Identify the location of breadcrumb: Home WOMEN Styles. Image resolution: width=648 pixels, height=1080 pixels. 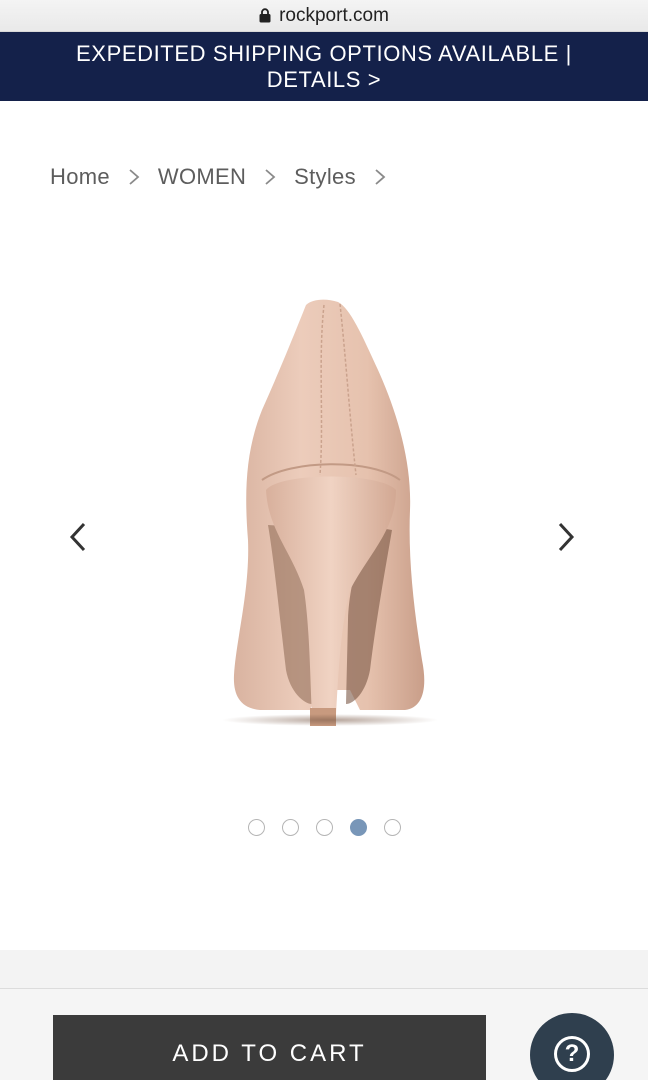
(227, 177).